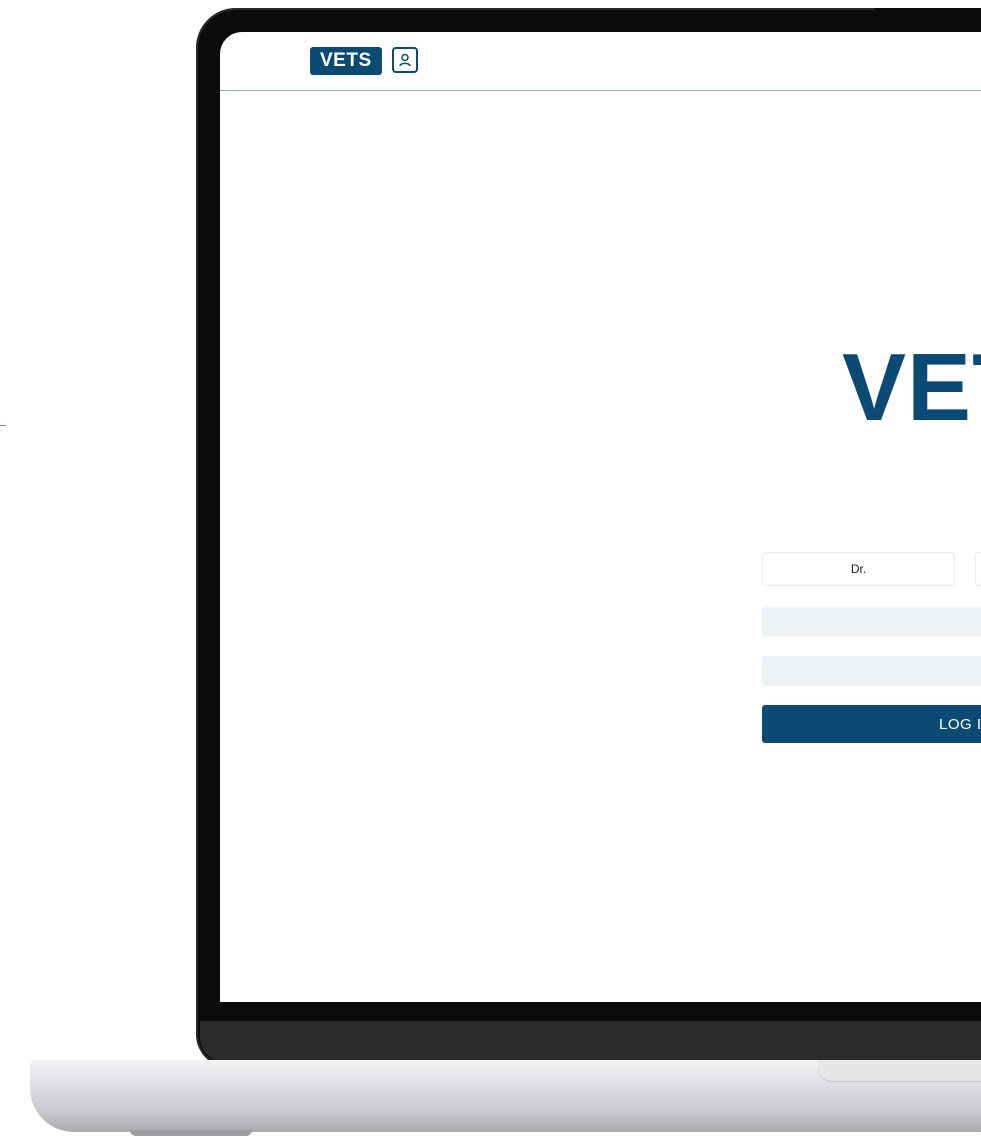 This screenshot has height=1136, width=981. Describe the element at coordinates (590, 1042) in the screenshot. I see `laptop-chin` at that location.